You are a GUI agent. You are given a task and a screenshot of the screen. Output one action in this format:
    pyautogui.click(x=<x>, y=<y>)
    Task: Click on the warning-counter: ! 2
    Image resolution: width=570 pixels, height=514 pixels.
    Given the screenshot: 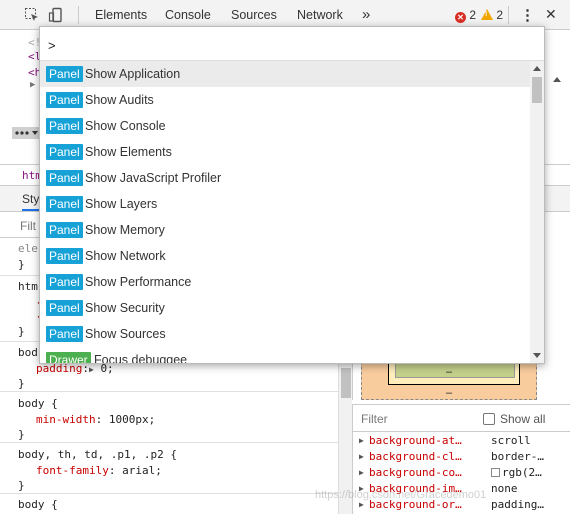 What is the action you would take?
    pyautogui.click(x=492, y=15)
    